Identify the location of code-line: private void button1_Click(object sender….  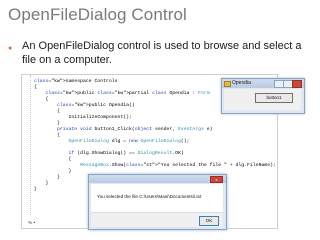
(135, 129).